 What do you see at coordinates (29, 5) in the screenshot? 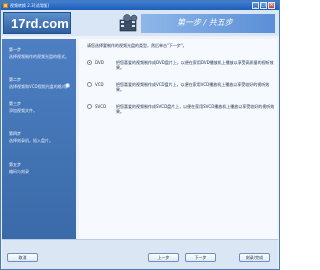
I see `window-title: 视频转换 2.3[试用版]` at bounding box center [29, 5].